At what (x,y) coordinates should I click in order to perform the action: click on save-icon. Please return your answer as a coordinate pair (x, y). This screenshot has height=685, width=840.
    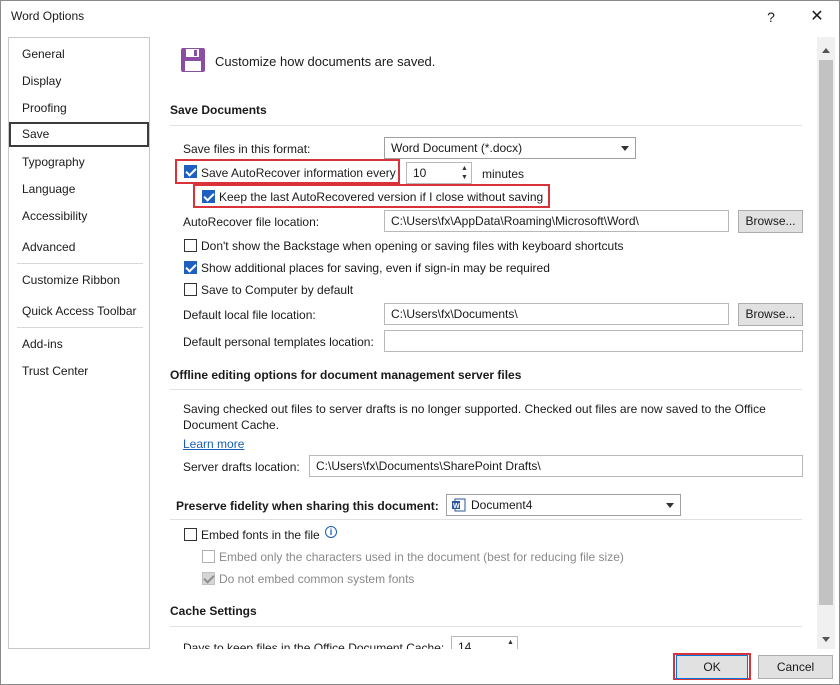
    Looking at the image, I should click on (193, 60).